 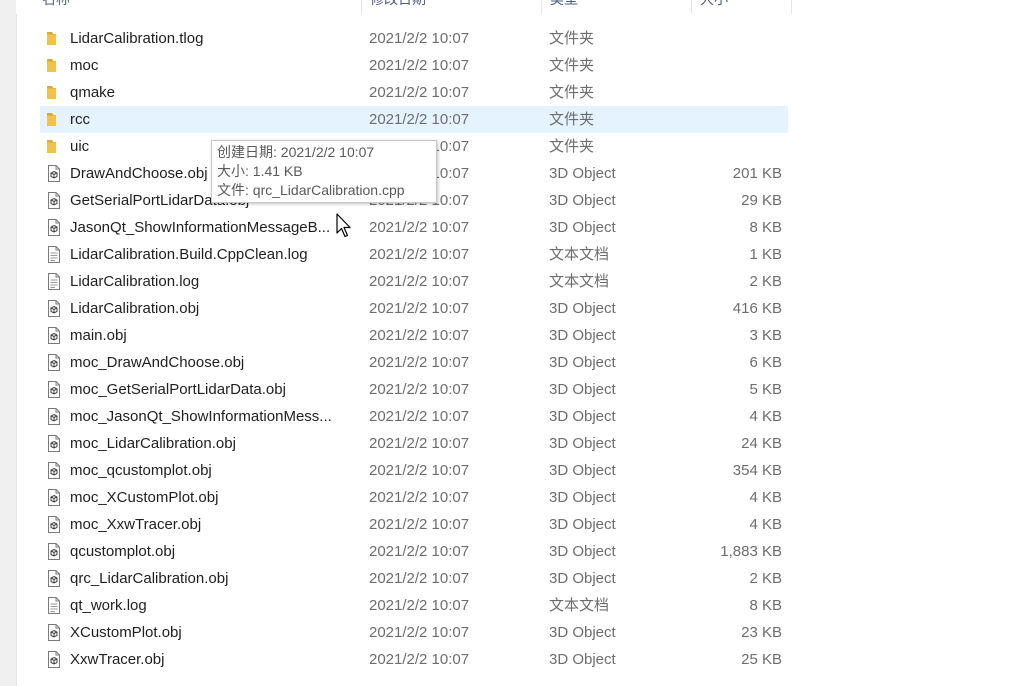 I want to click on file-row: LidarCalibration.tlog 2021/2/2 10:07 文件夹, so click(x=414, y=38).